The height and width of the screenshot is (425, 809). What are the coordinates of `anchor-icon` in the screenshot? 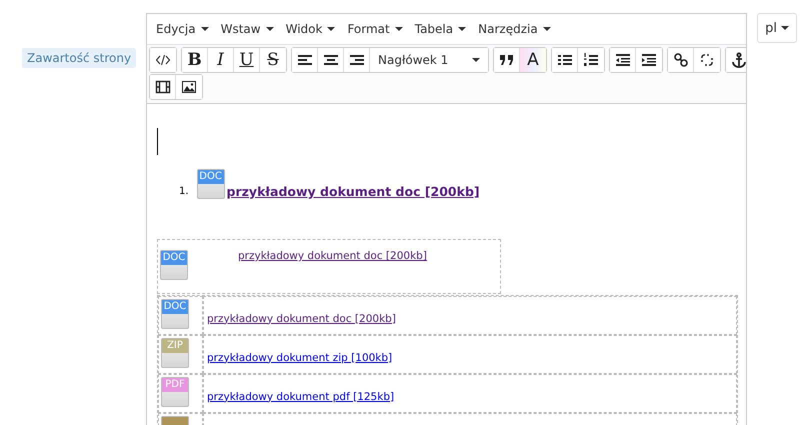 It's located at (738, 60).